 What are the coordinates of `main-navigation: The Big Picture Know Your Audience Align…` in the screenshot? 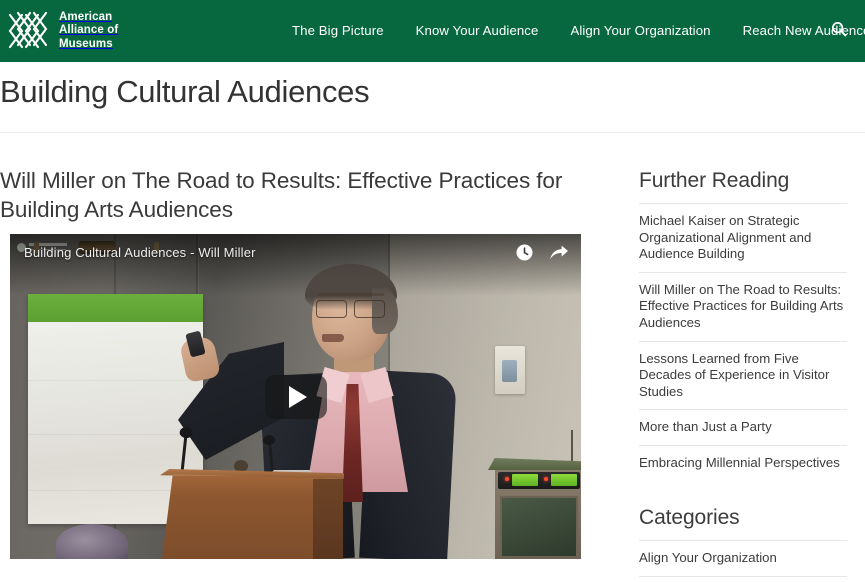 It's located at (570, 31).